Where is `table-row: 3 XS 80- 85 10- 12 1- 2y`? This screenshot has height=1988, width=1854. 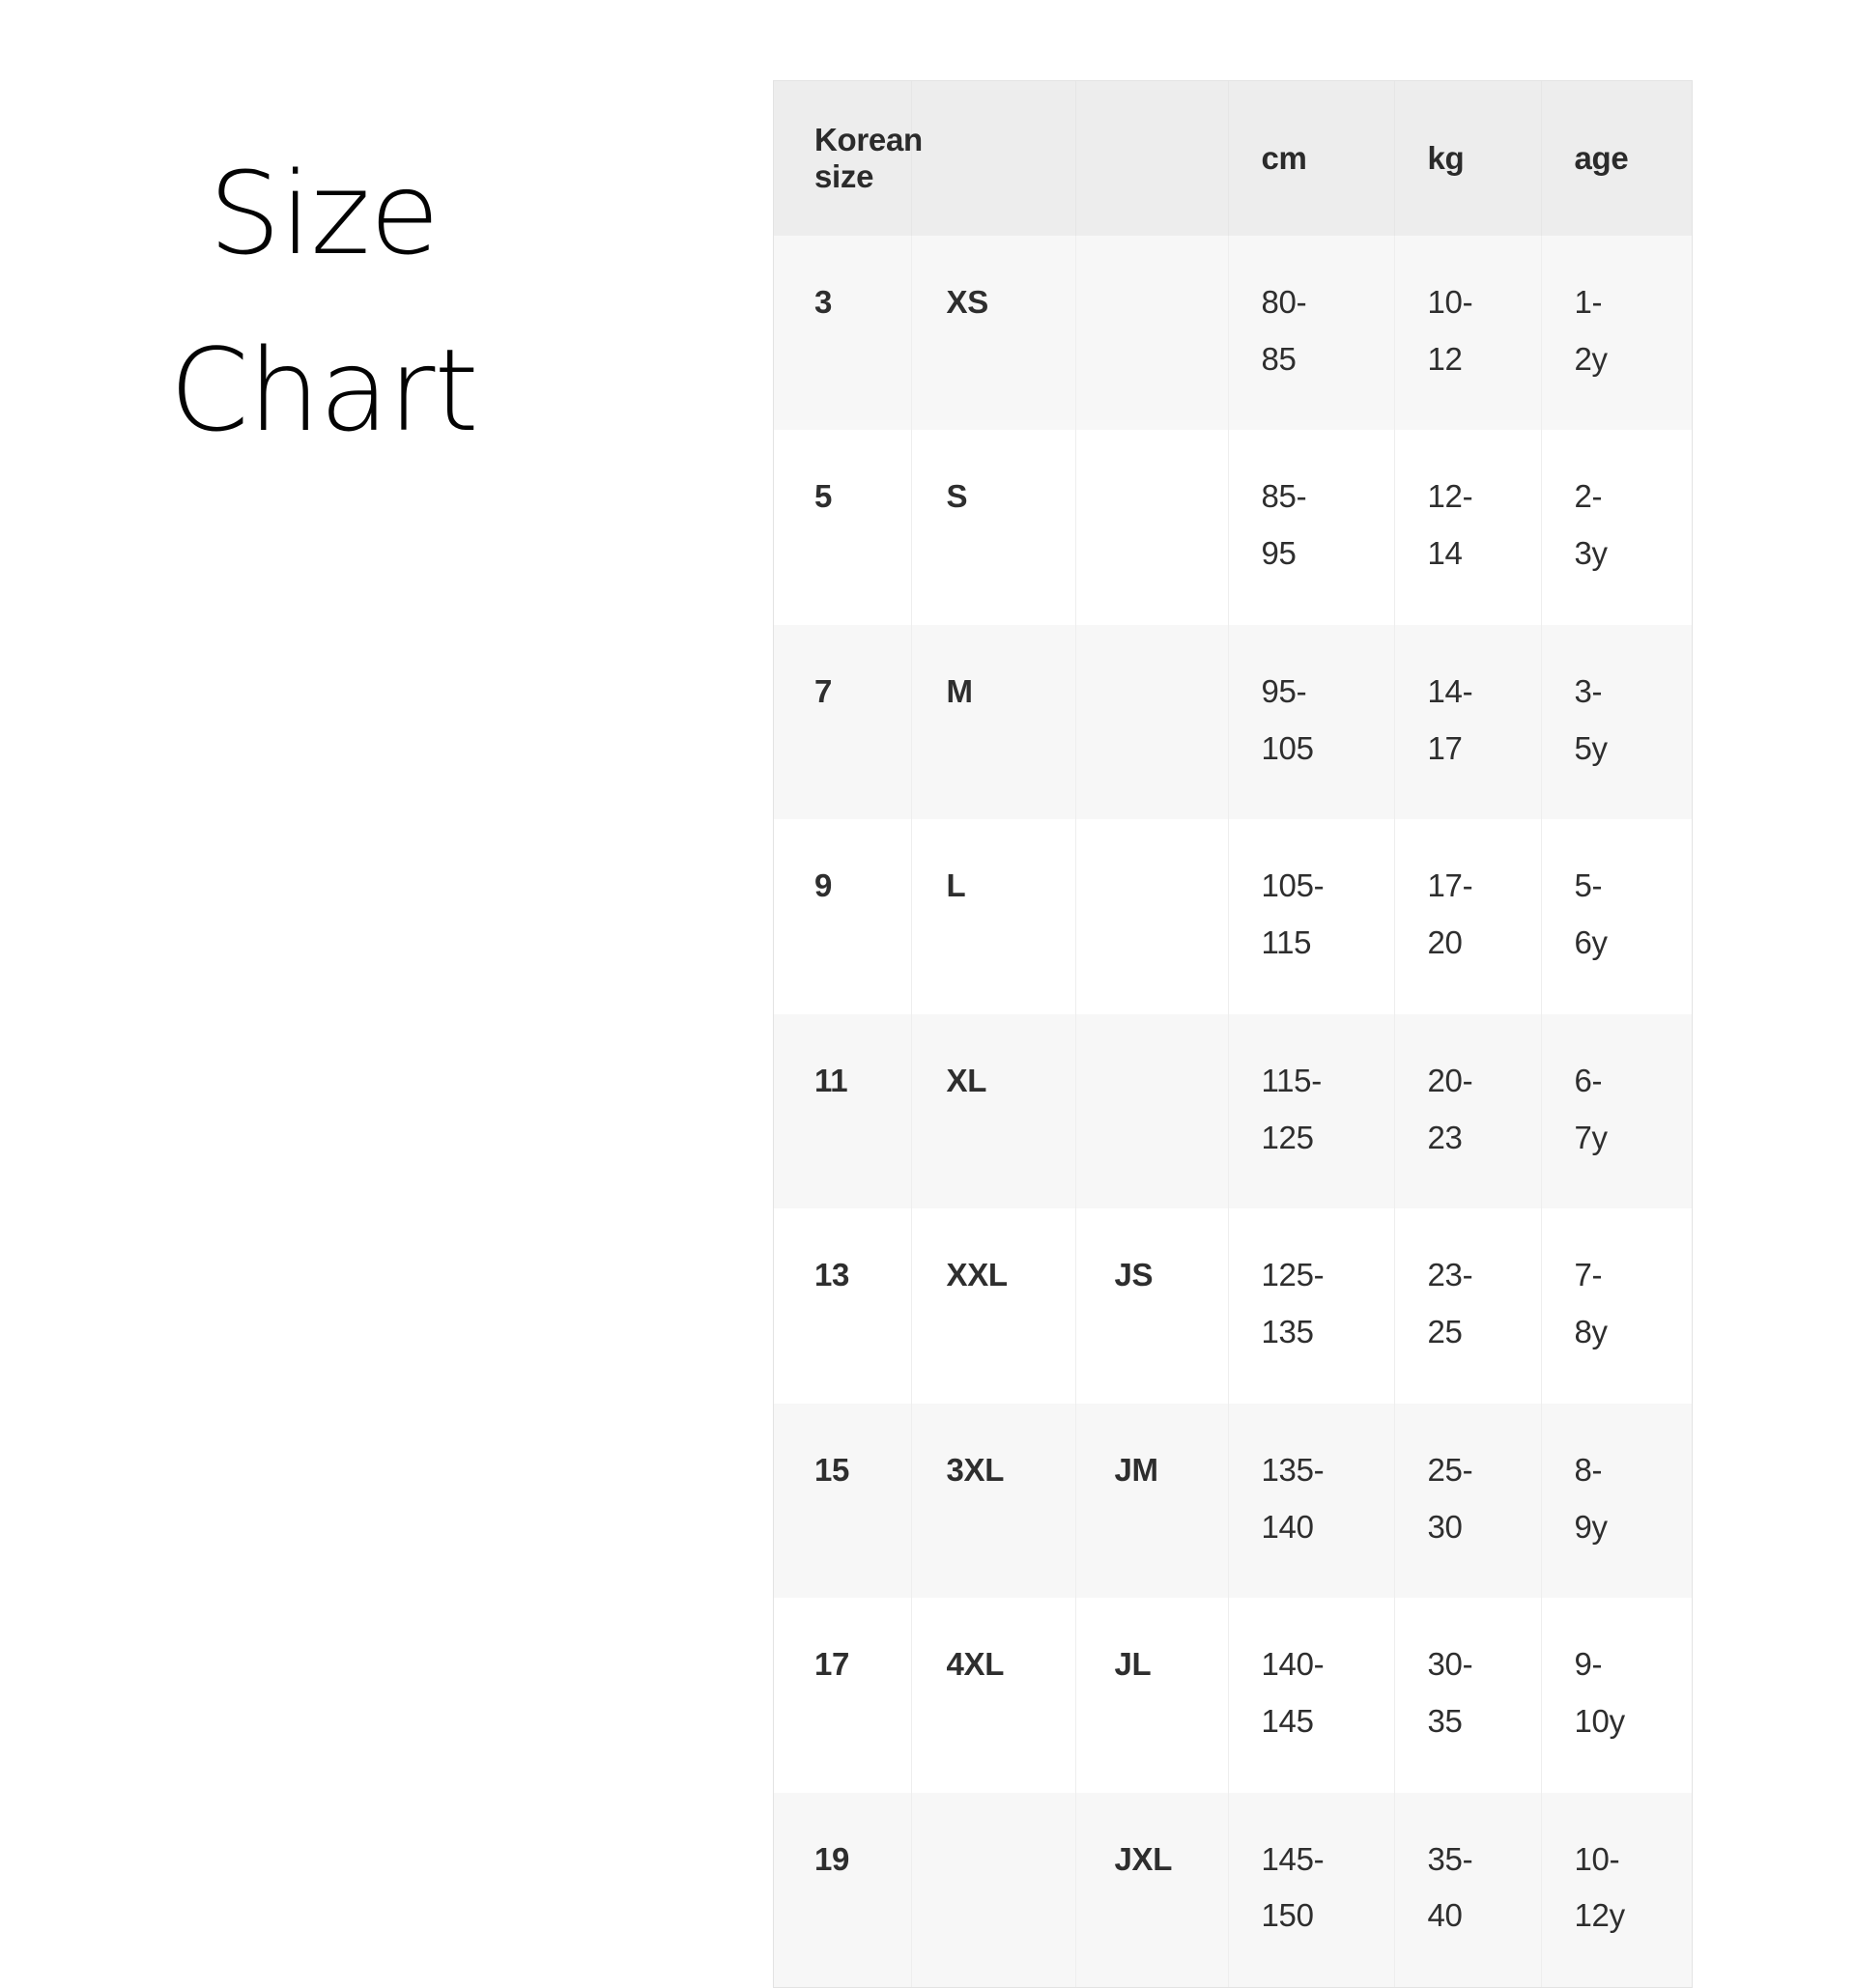
table-row: 3 XS 80- 85 10- 12 1- 2y is located at coordinates (1233, 333).